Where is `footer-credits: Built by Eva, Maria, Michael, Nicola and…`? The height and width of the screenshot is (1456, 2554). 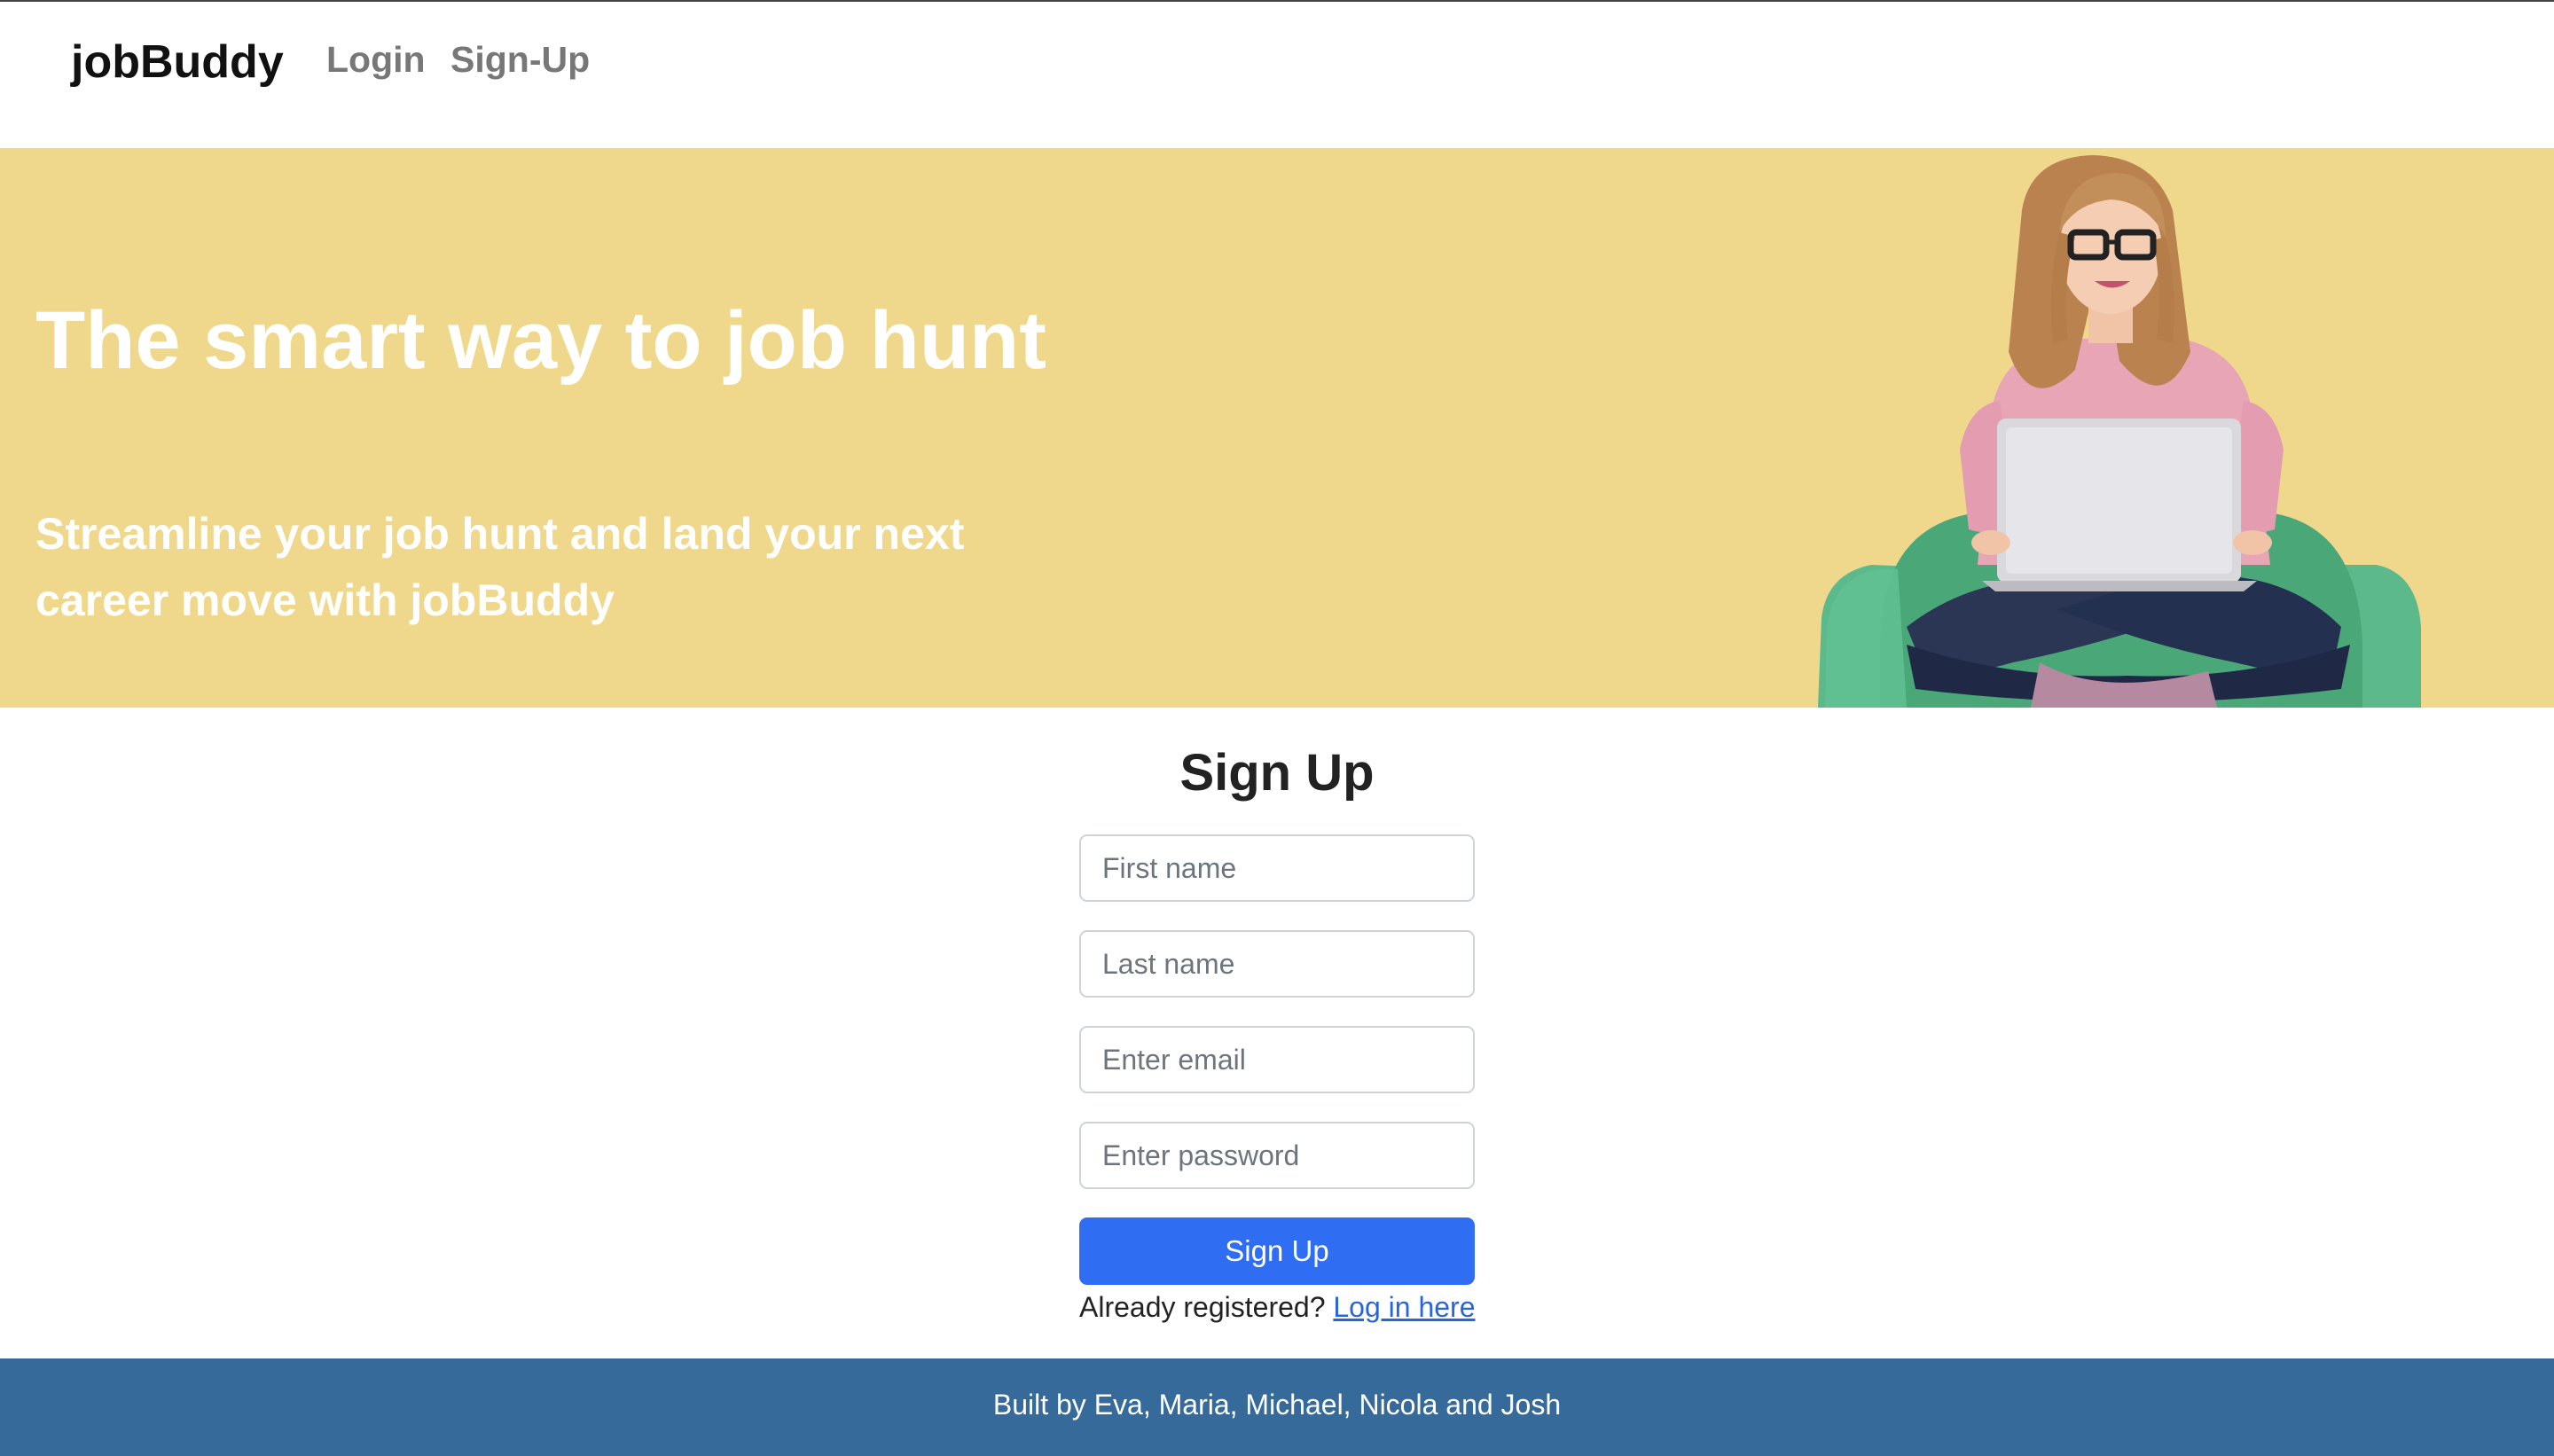 footer-credits: Built by Eva, Maria, Michael, Nicola and… is located at coordinates (1277, 1405).